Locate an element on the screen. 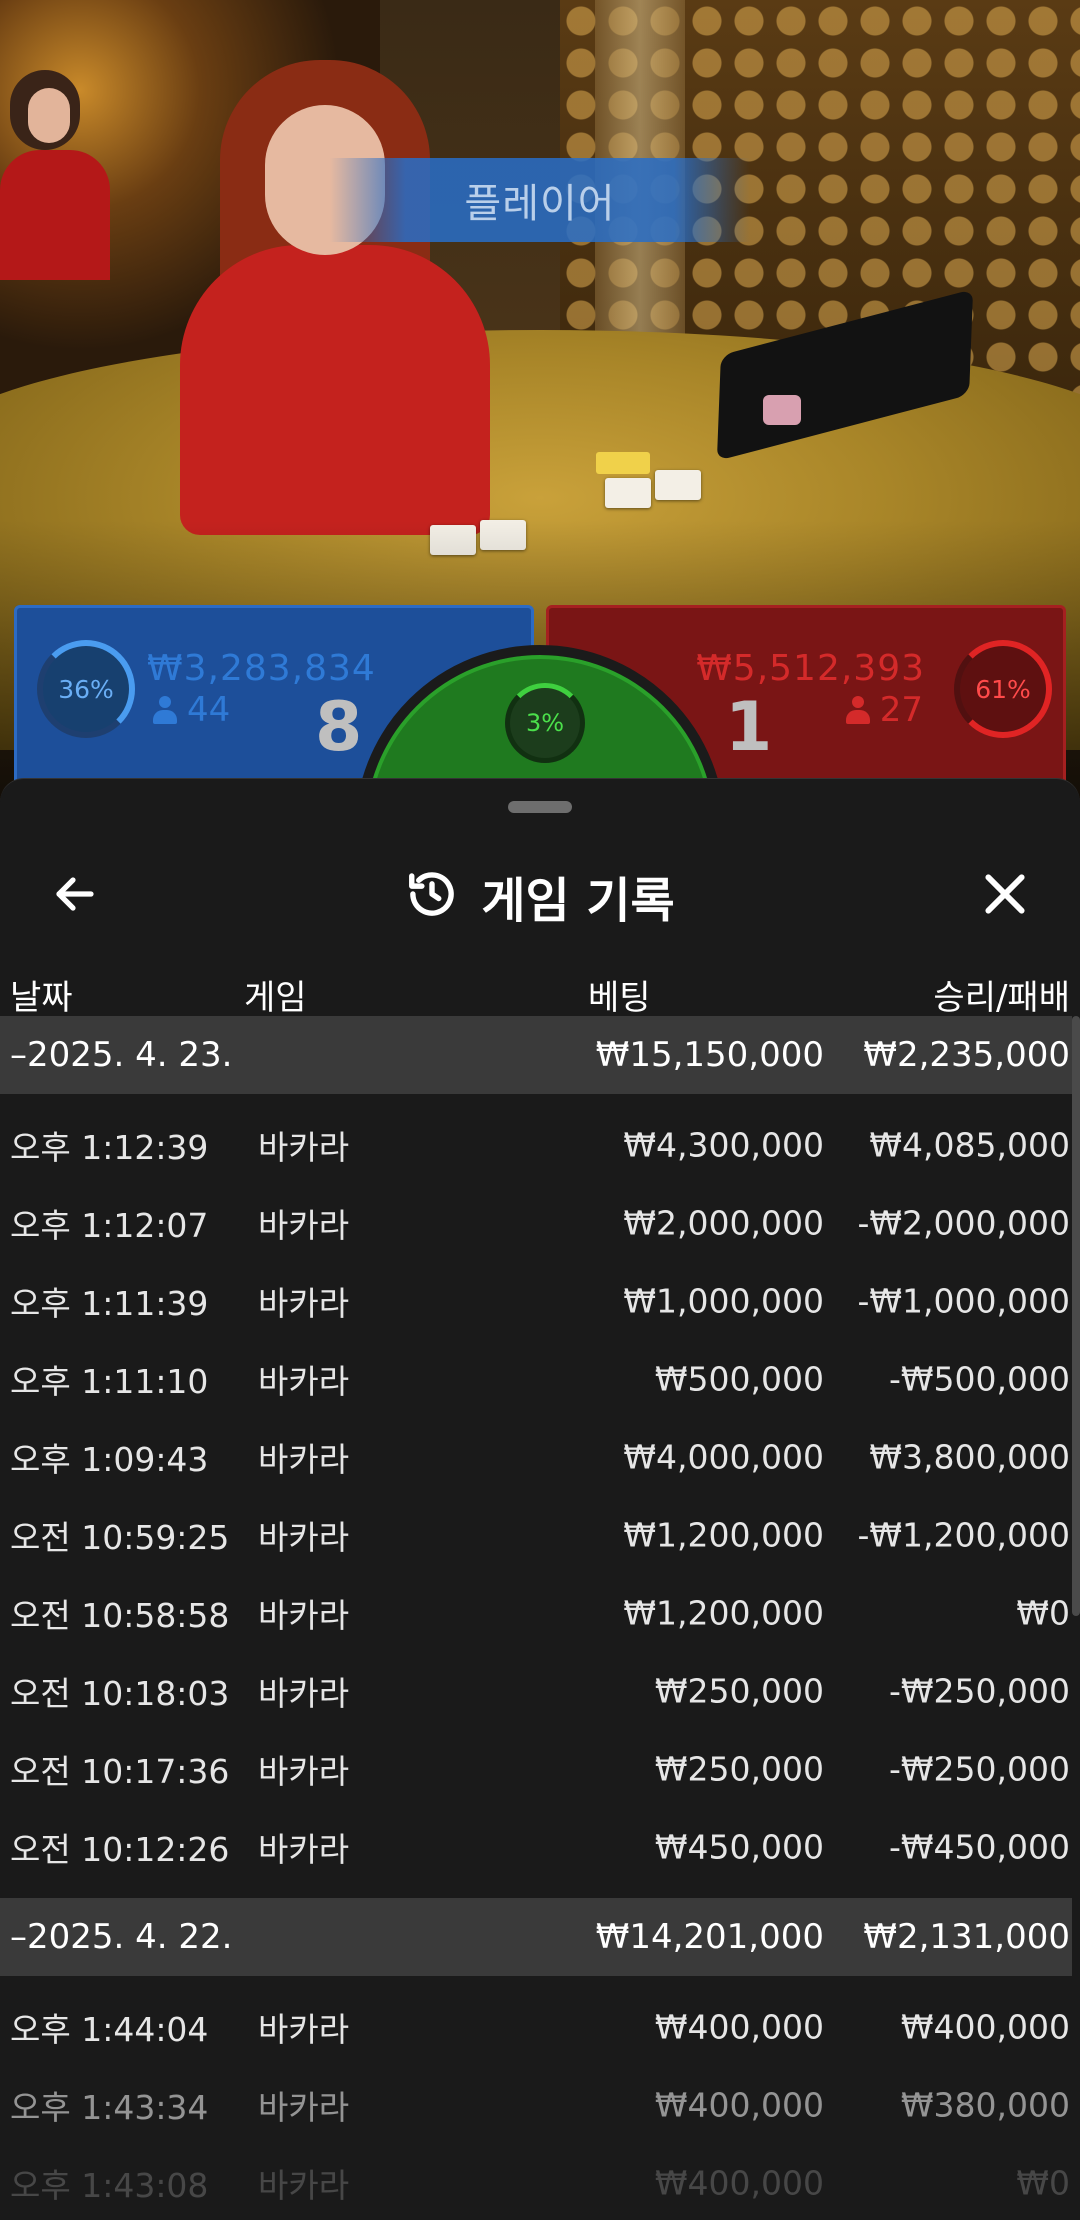 This screenshot has width=1080, height=2220. history-row: 오전 10:12:26 바카라 ₩450,000 -₩450,000 is located at coordinates (536, 1847).